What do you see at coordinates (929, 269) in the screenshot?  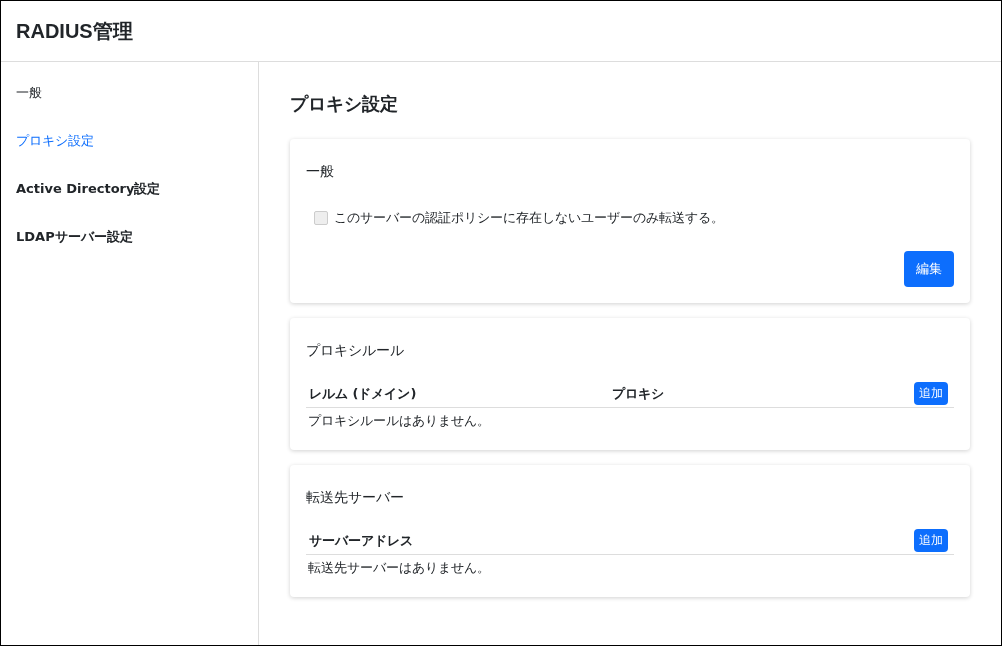 I see `edit-button: 編集` at bounding box center [929, 269].